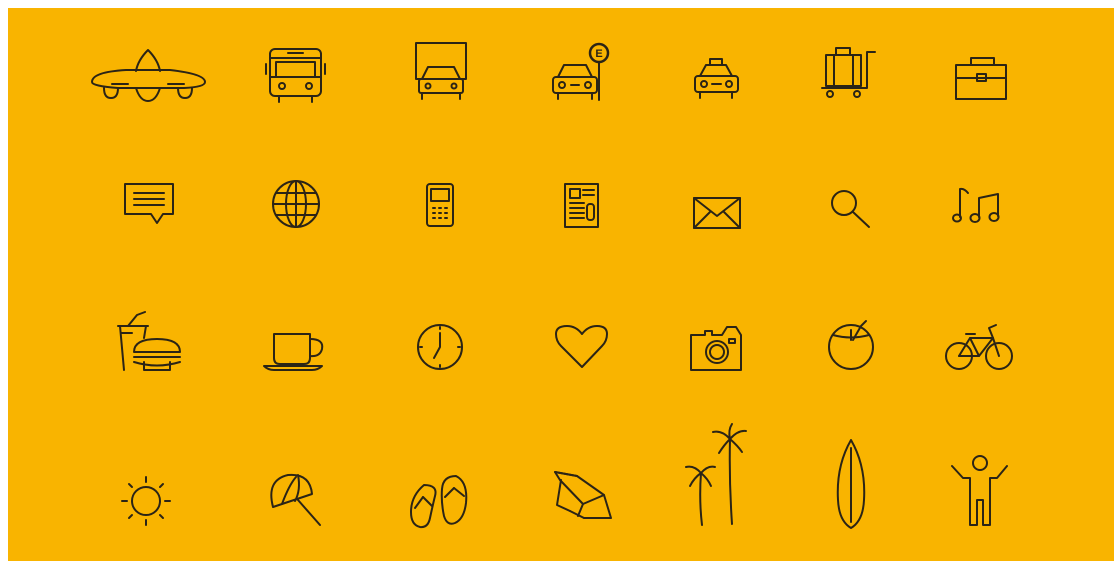  I want to click on palm-trees-icon, so click(716, 474).